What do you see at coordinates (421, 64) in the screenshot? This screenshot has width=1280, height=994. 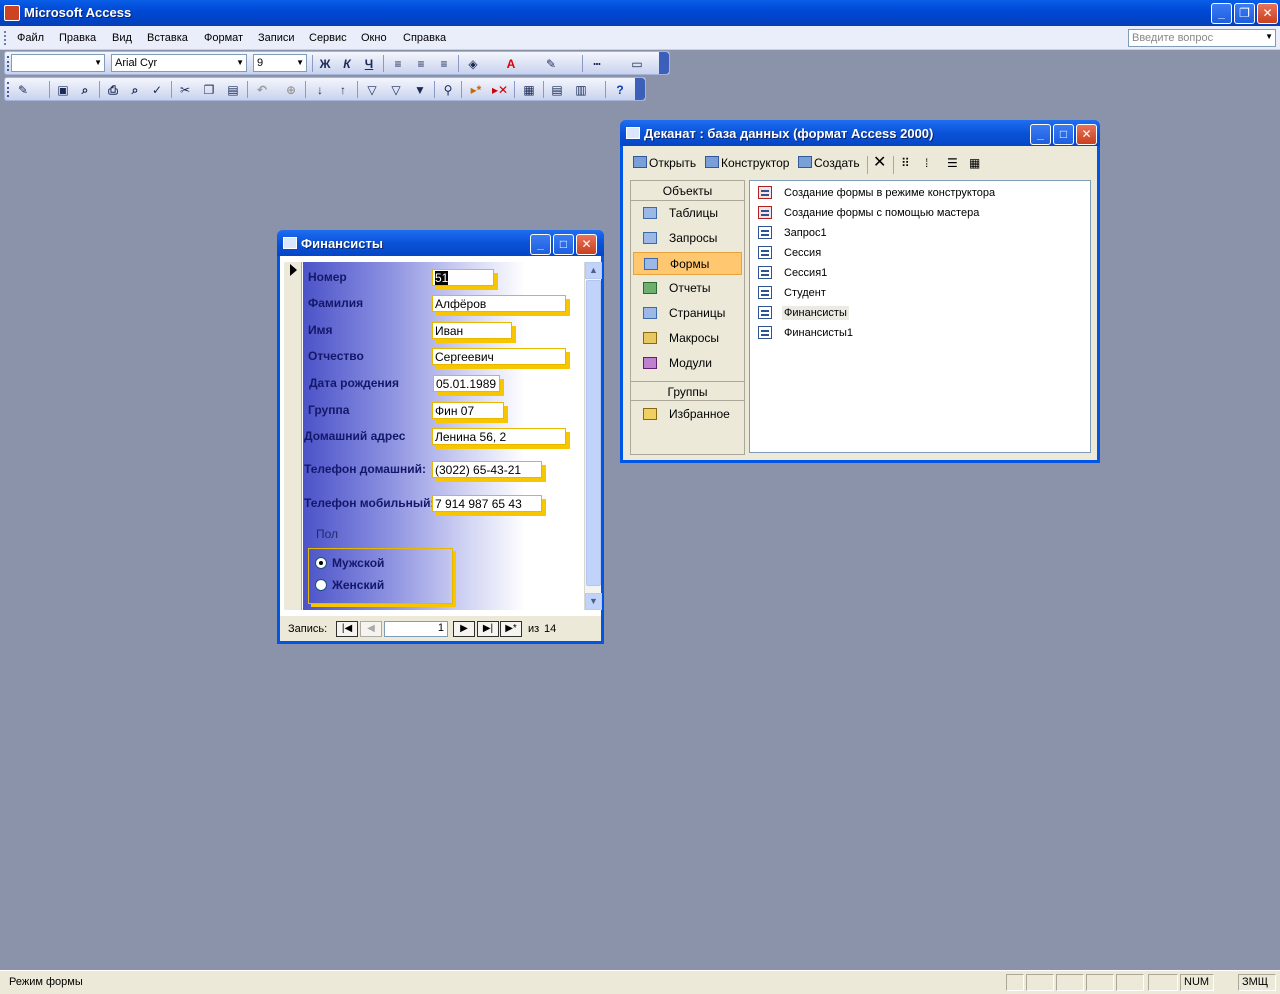 I see `align-center-icon: ≡` at bounding box center [421, 64].